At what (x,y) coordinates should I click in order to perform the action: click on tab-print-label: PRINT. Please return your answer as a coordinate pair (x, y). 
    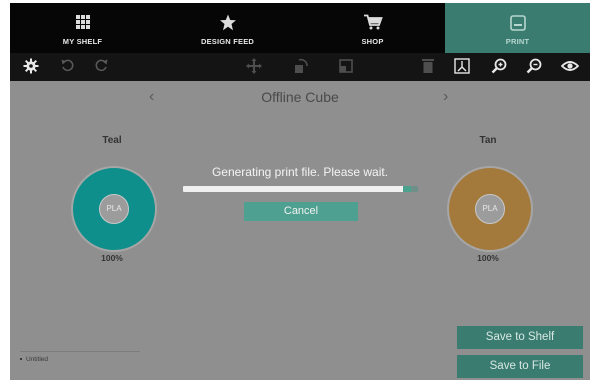
    Looking at the image, I should click on (517, 41).